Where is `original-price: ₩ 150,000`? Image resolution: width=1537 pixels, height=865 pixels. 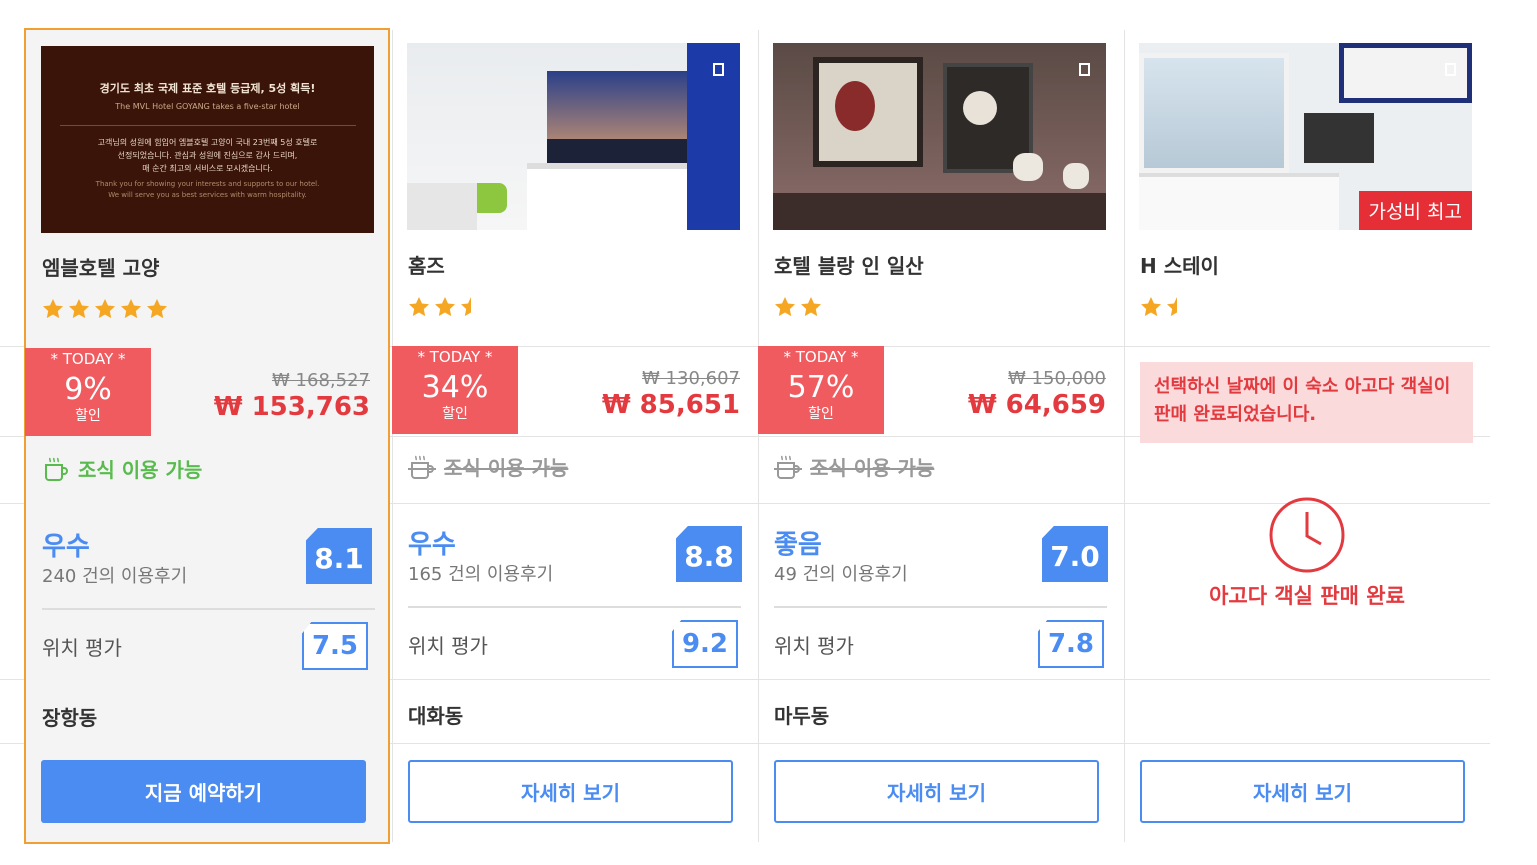
original-price: ₩ 150,000 is located at coordinates (1057, 378).